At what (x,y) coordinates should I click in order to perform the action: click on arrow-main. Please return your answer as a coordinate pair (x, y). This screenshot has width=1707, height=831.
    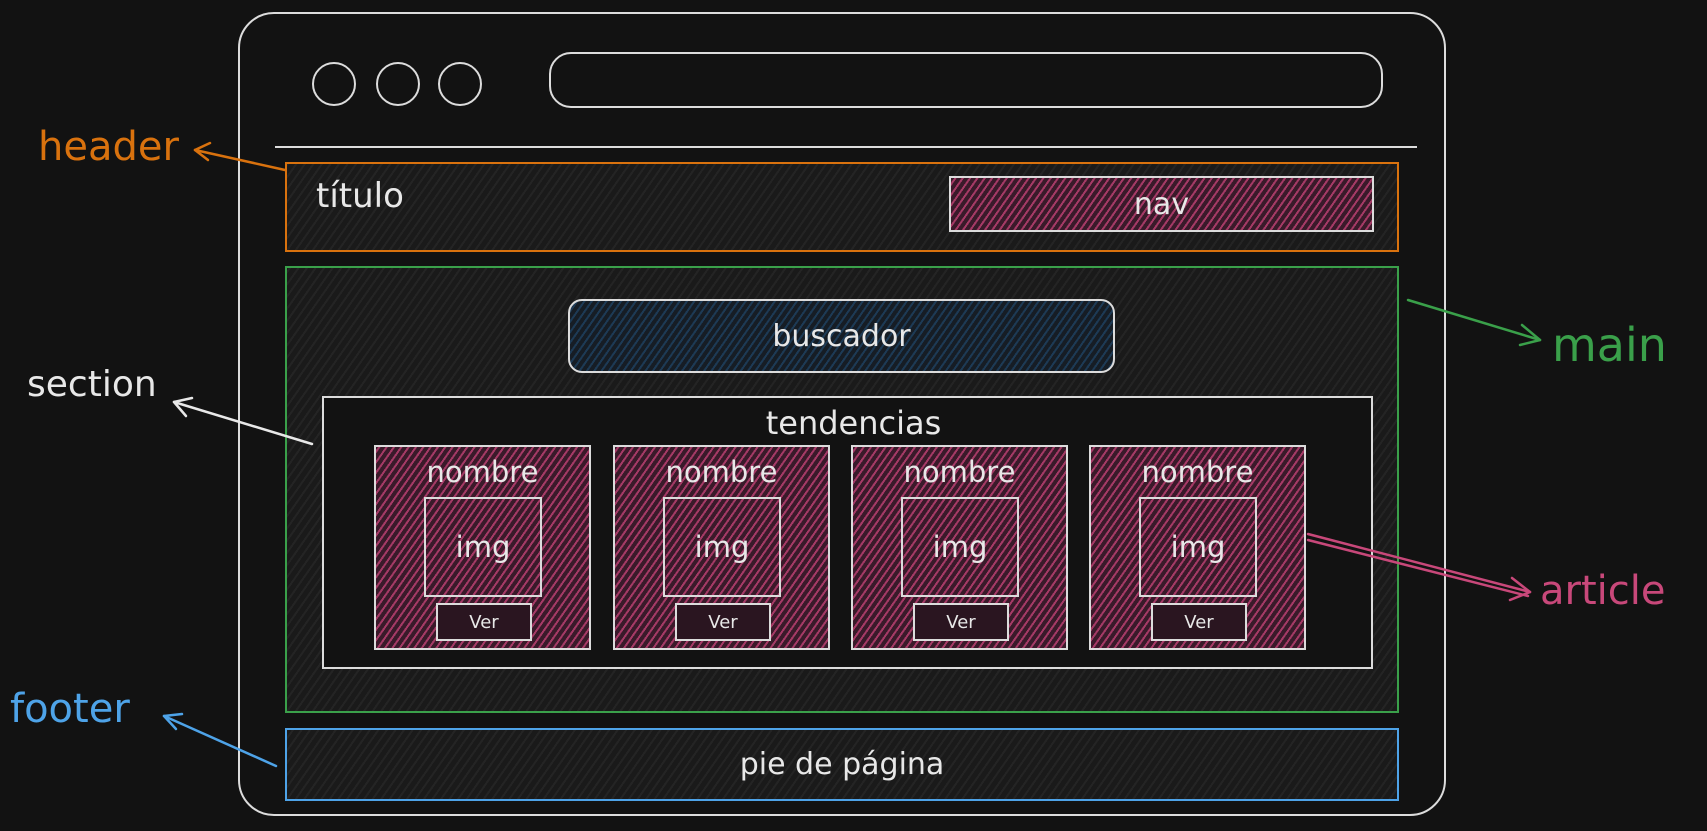
    Looking at the image, I should click on (1474, 322).